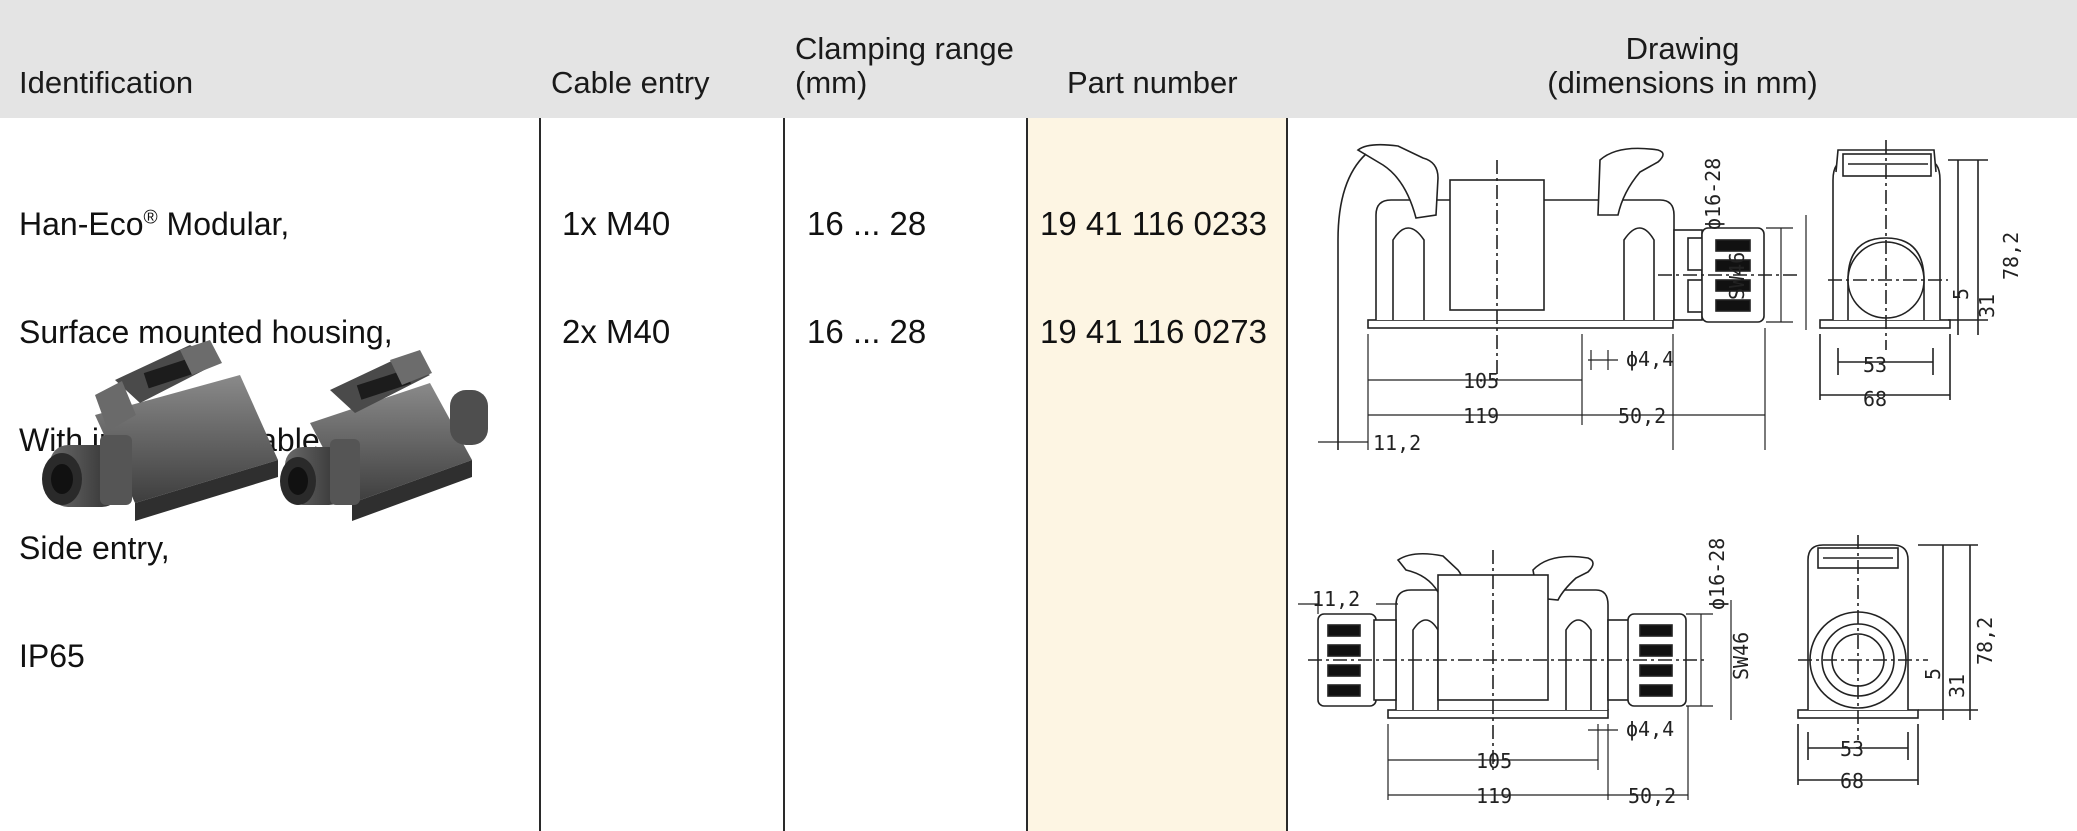 The image size is (2077, 831). I want to click on header-clamping-range: Clamping range (mm), so click(904, 66).